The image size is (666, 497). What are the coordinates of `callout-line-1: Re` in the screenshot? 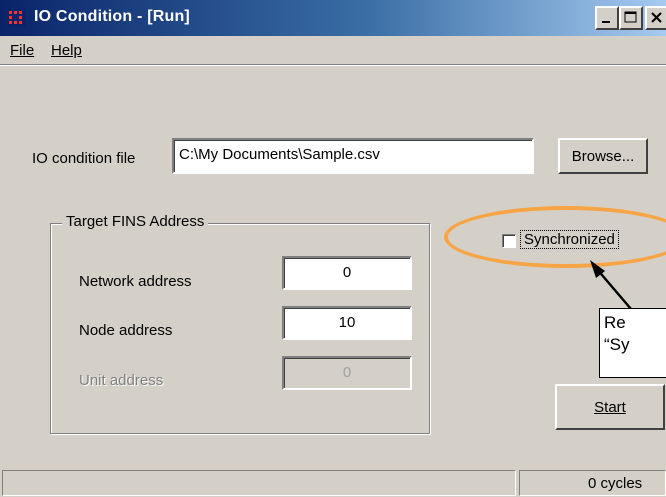 It's located at (615, 322).